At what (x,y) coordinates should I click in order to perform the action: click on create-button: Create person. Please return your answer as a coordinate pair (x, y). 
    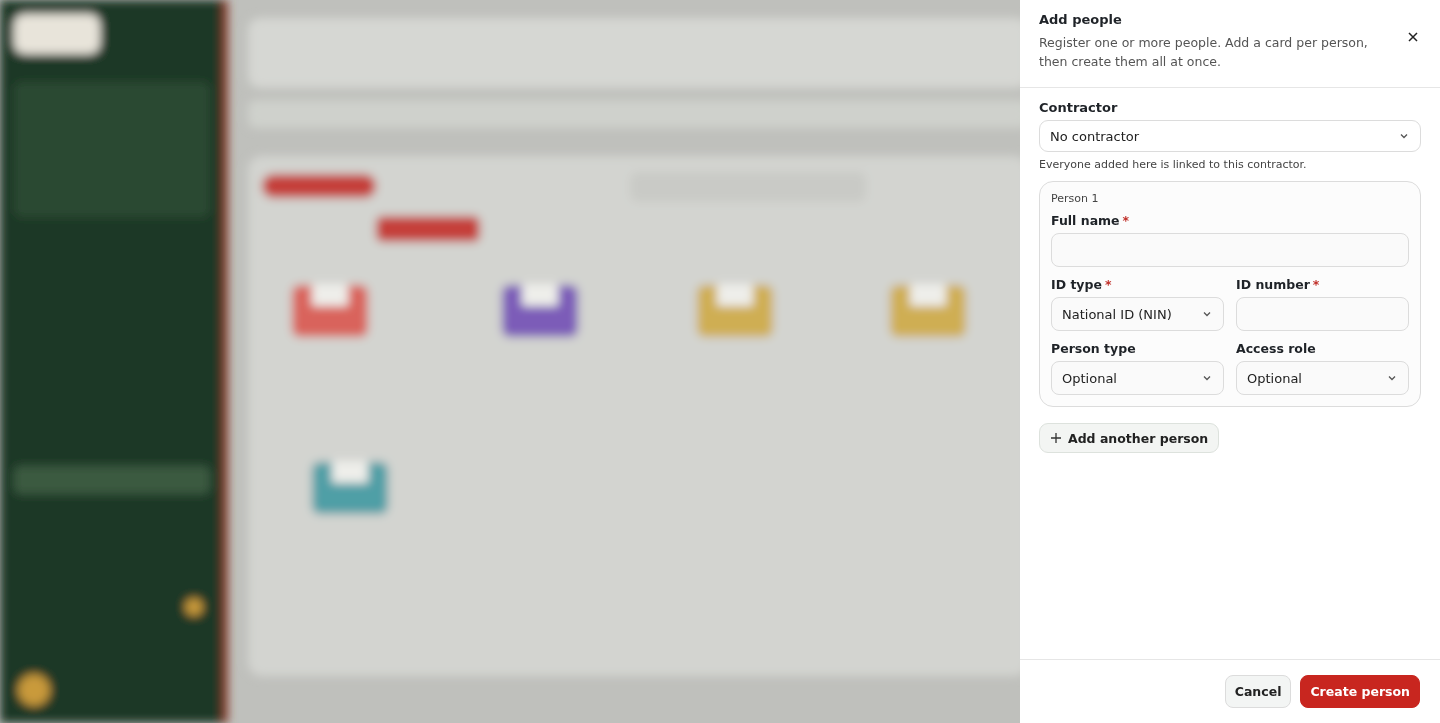
    Looking at the image, I should click on (1360, 691).